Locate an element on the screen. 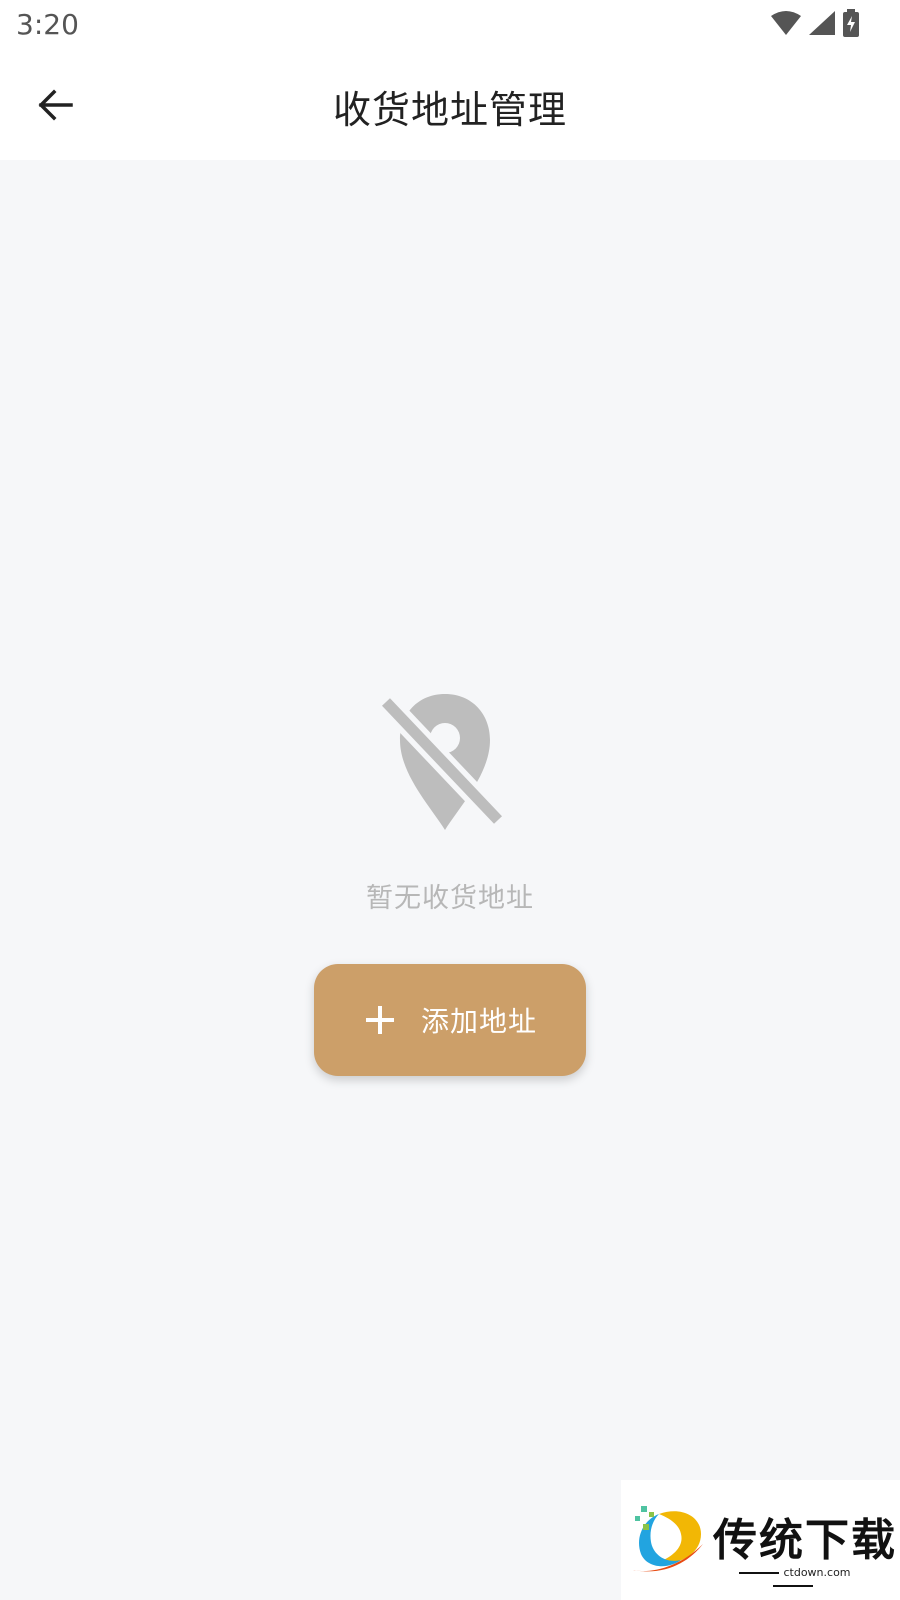 This screenshot has width=900, height=1600. add-address-button: 添加地址 is located at coordinates (450, 1020).